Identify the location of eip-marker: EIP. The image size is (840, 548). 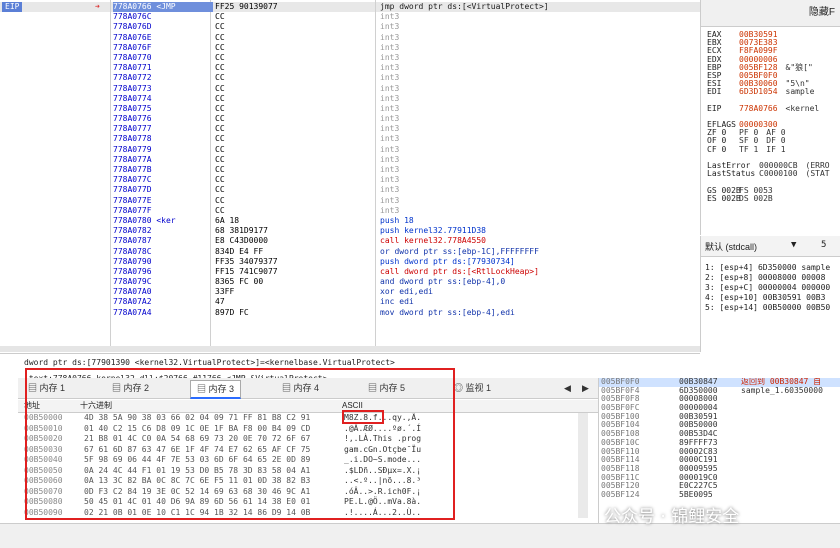
(12, 7).